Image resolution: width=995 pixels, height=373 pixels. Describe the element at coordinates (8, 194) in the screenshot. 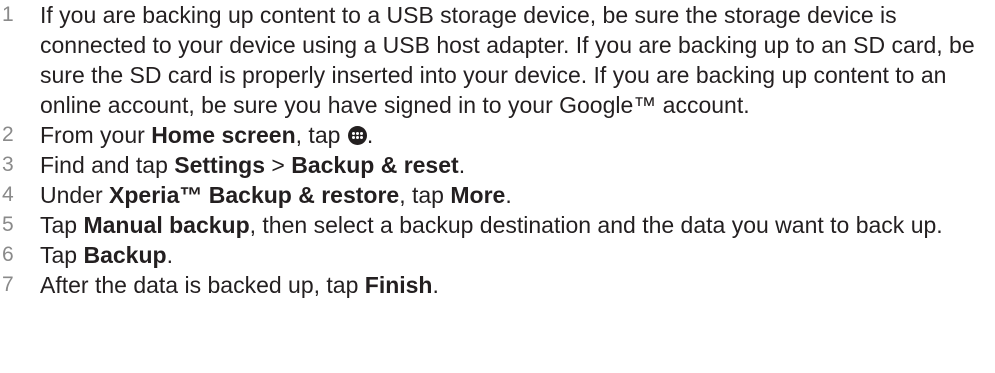

I see `step-number: 4` at that location.